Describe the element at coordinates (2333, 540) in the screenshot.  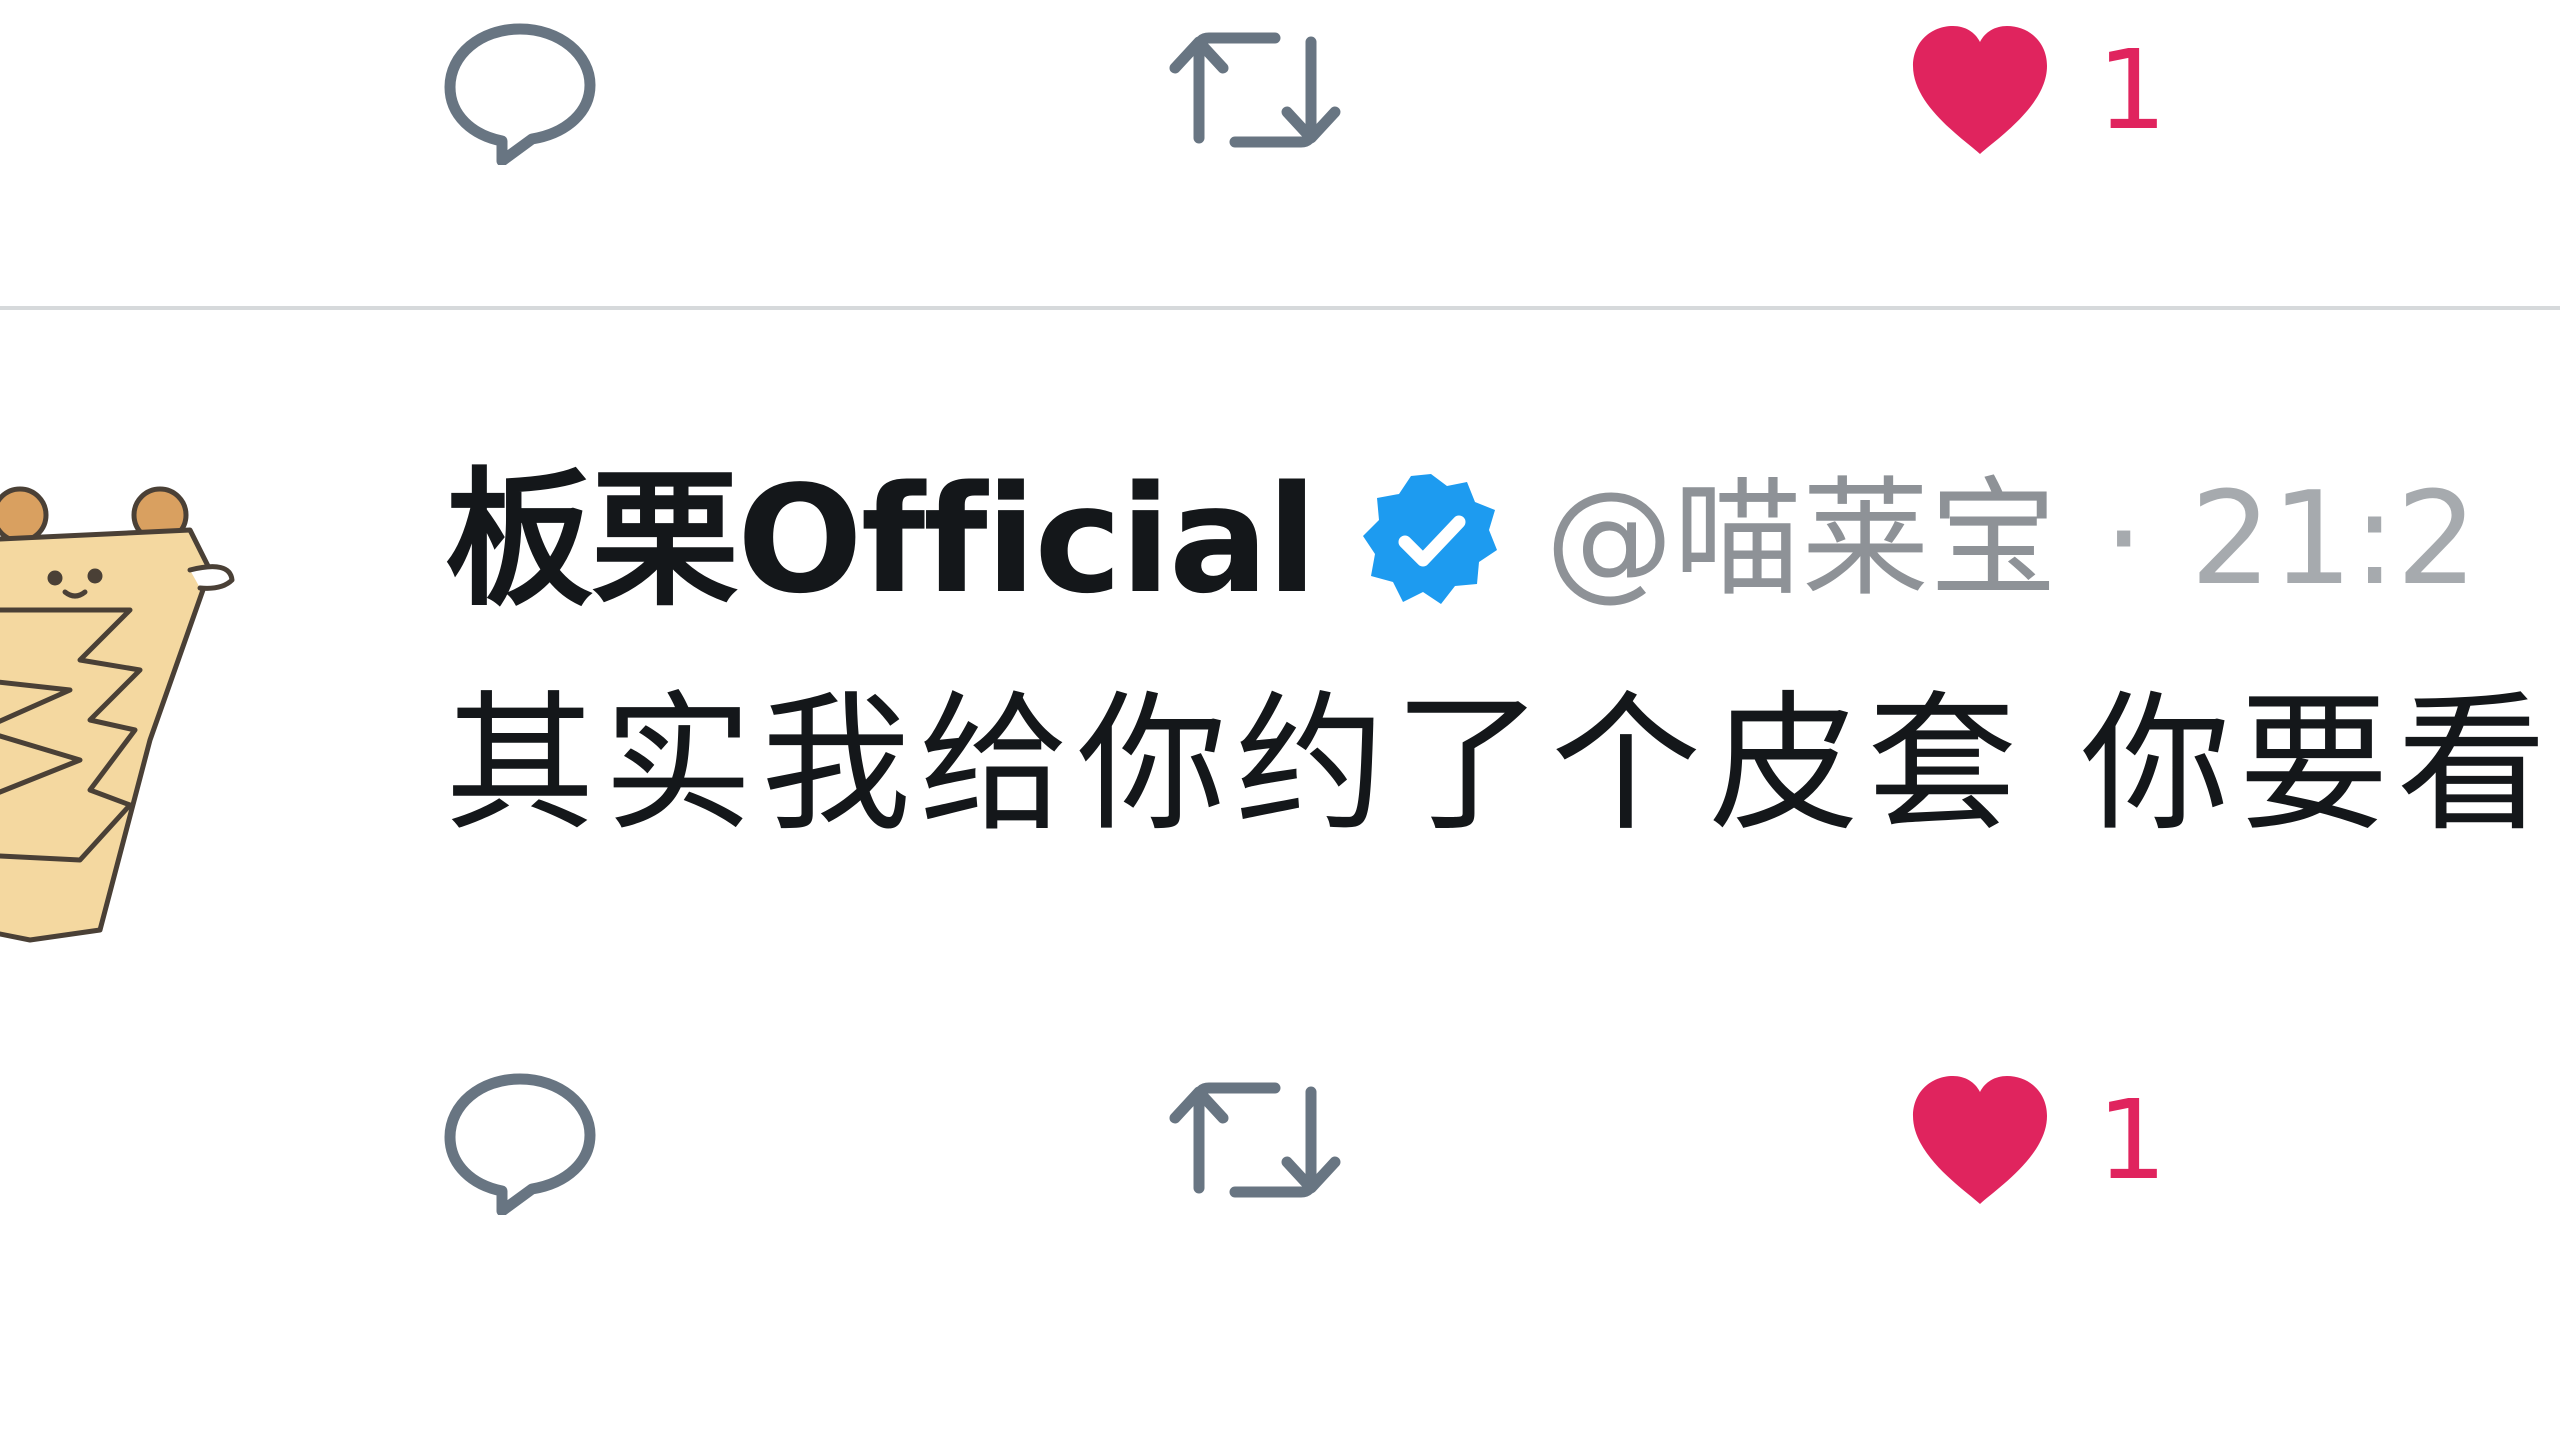
I see `timestamp: 21:2` at that location.